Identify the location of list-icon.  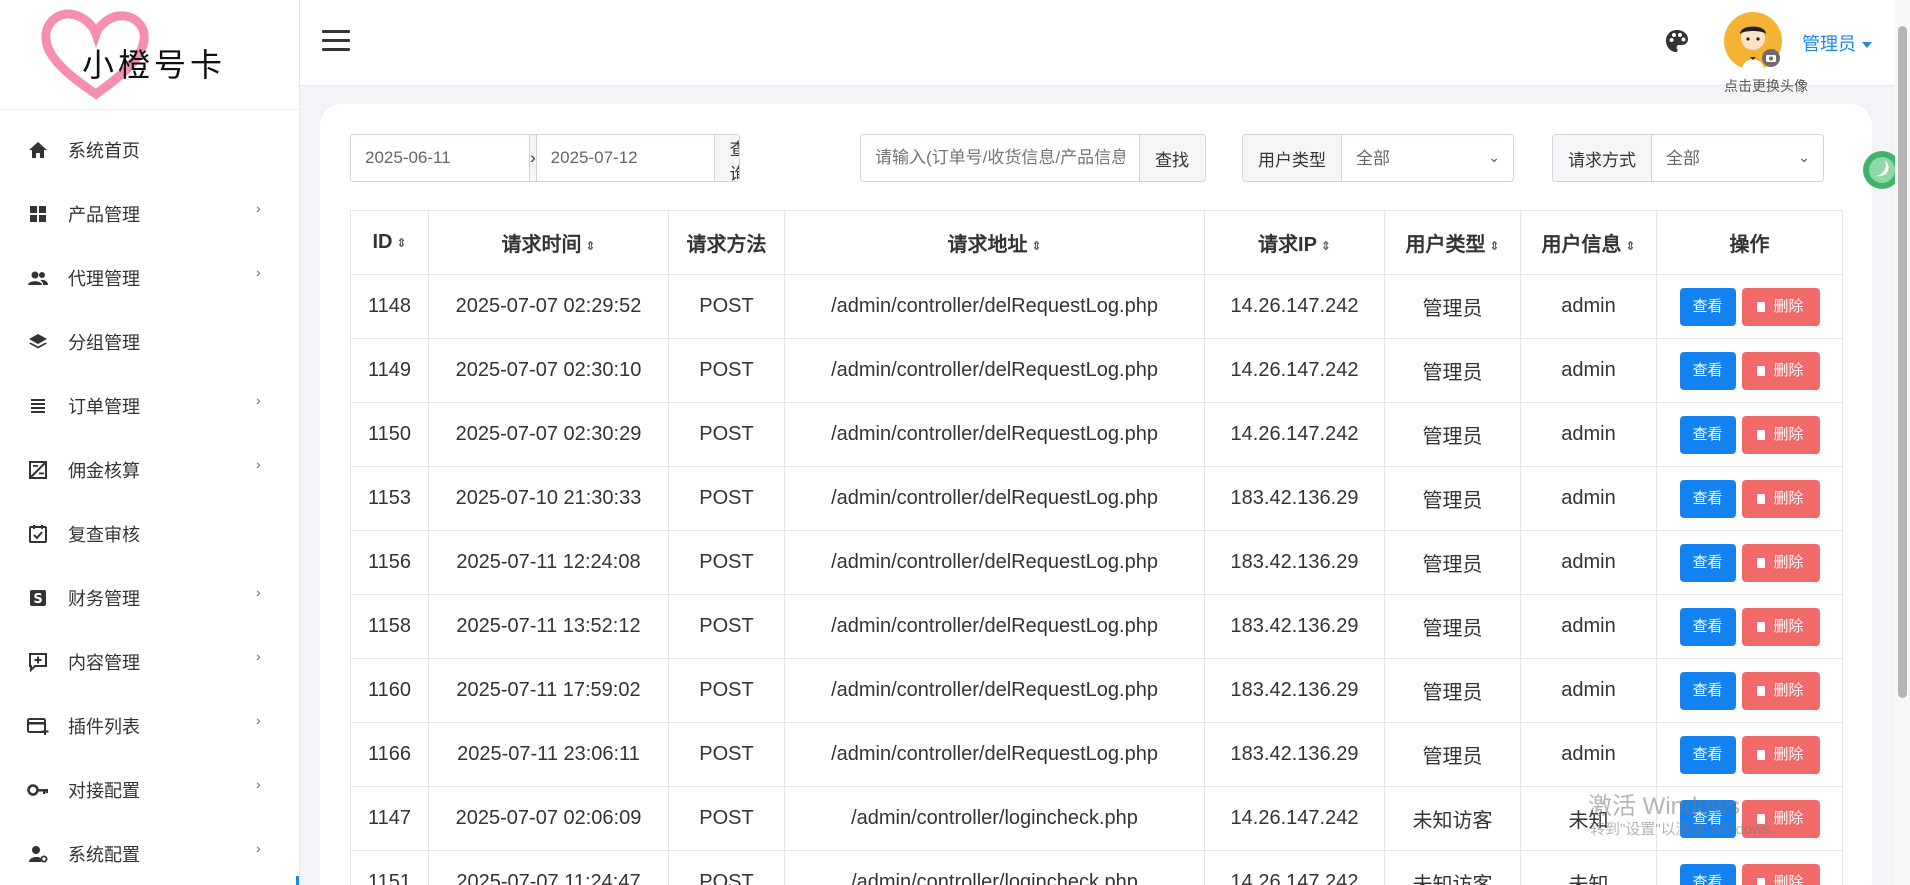
(38, 406).